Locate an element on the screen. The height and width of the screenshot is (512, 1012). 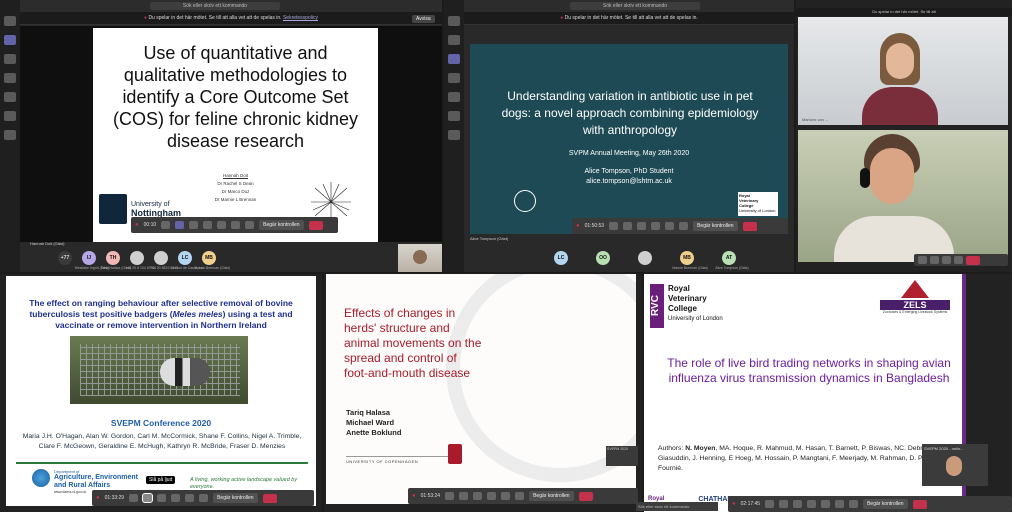
participant-avatar: +44 20 8829 1415 is located at coordinates (164, 260).